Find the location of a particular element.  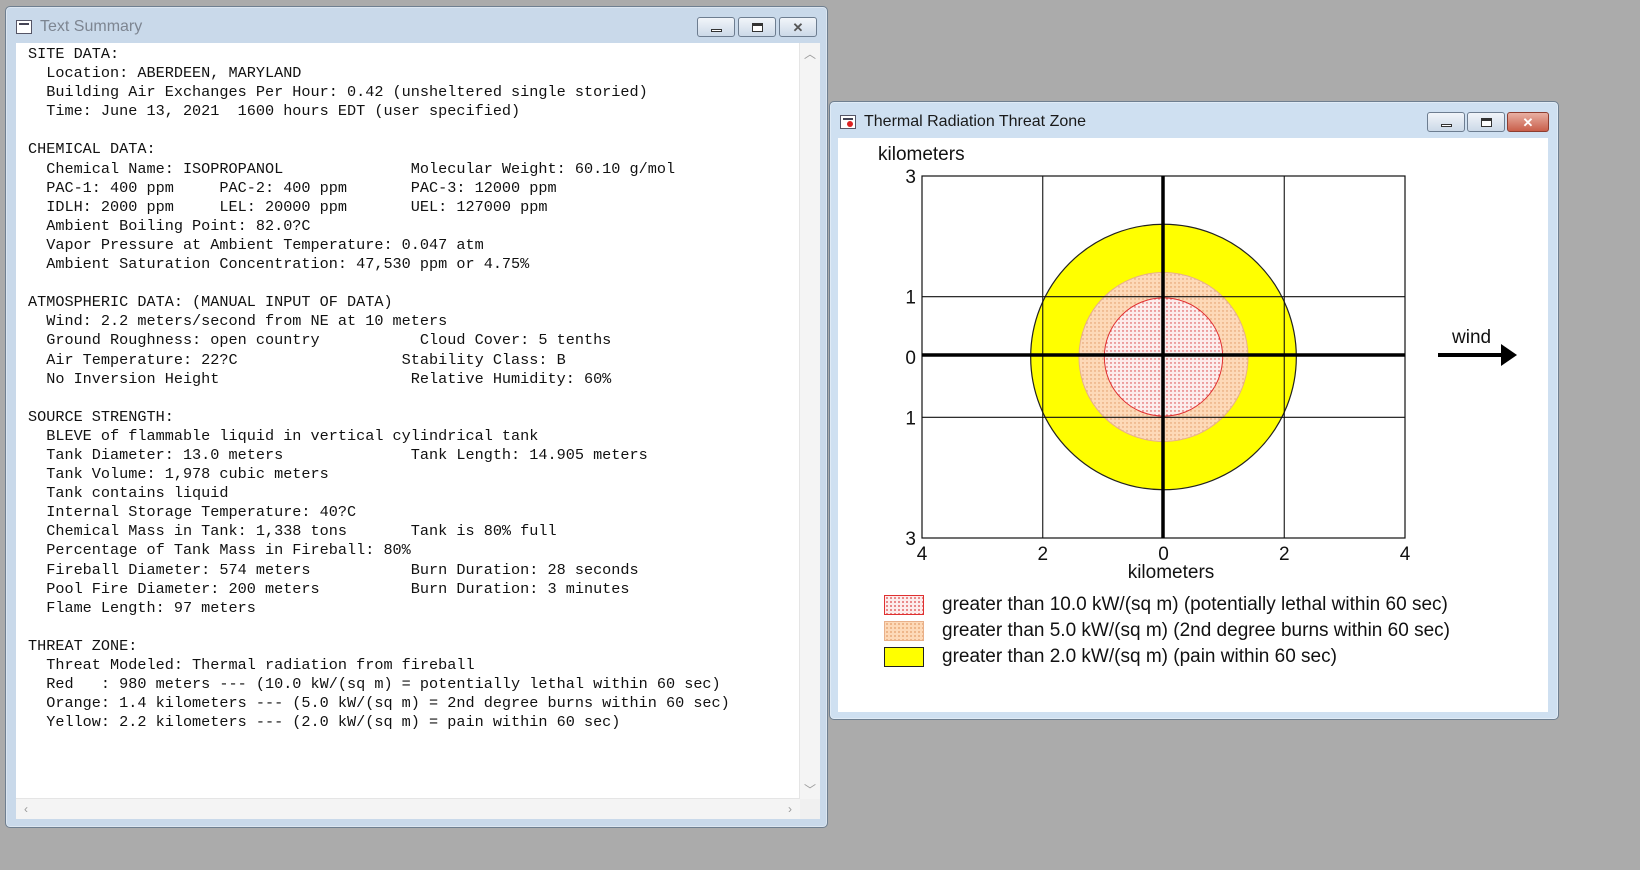

size-grip-icon is located at coordinates (810, 809).